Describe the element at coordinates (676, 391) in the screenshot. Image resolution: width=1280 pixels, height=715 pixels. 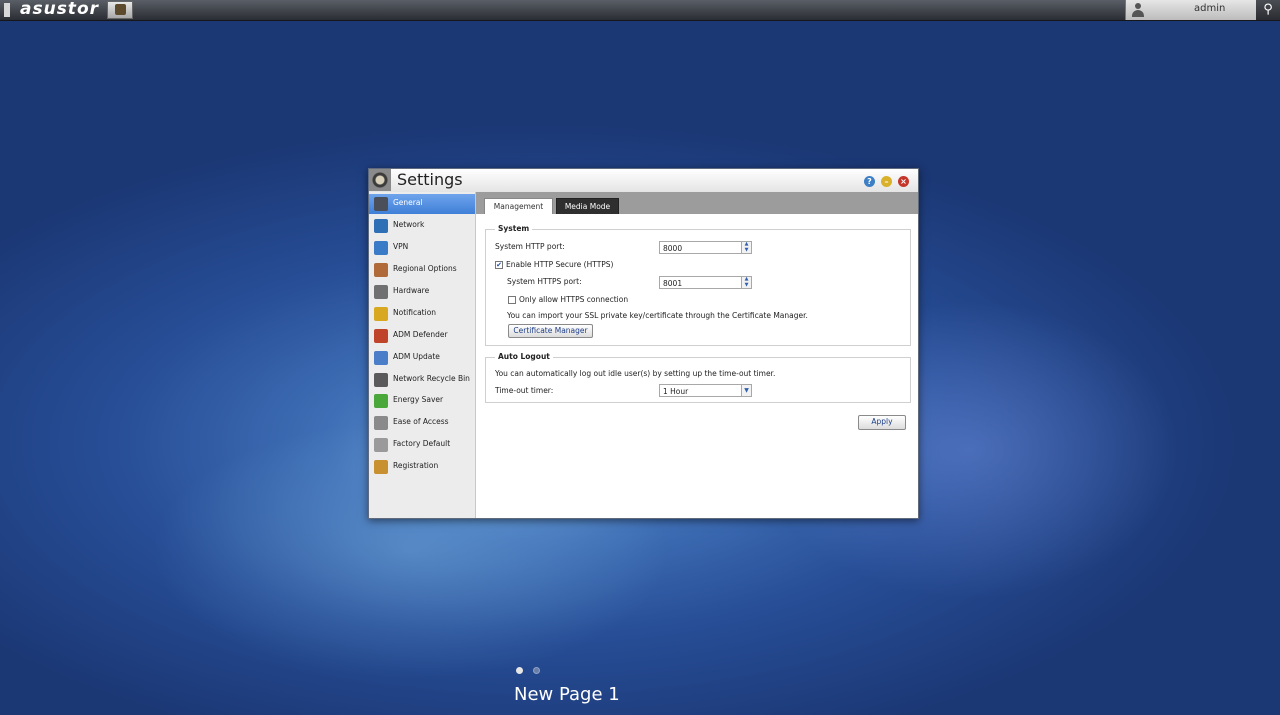
I see `timeout-timer-value: 1 Hour` at that location.